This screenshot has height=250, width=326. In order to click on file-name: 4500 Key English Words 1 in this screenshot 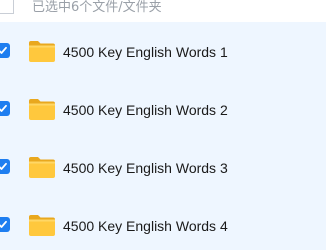, I will do `click(145, 52)`.